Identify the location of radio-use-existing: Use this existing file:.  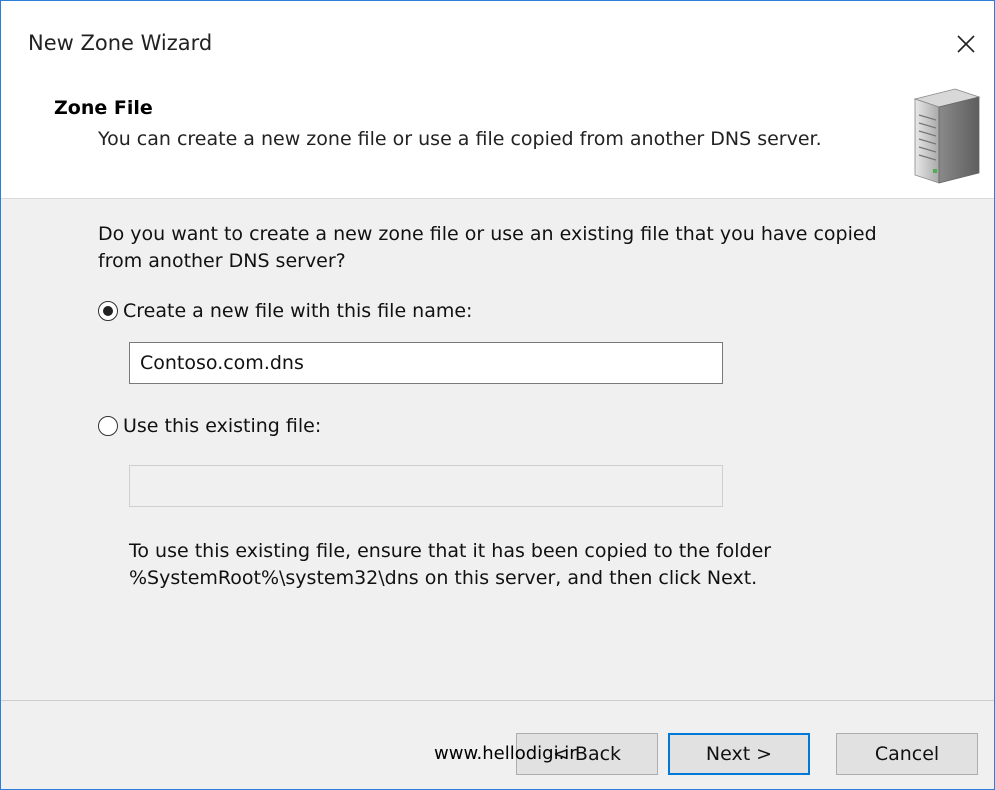
(209, 426).